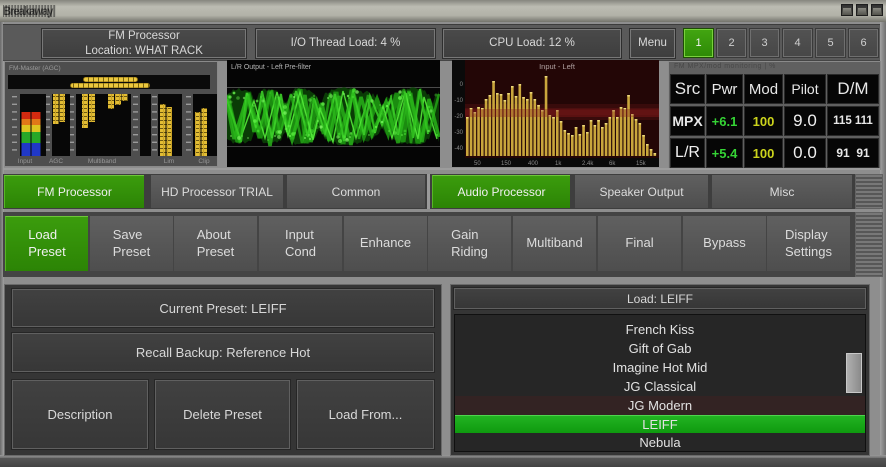  I want to click on svg-text: 6k, so click(612, 164).